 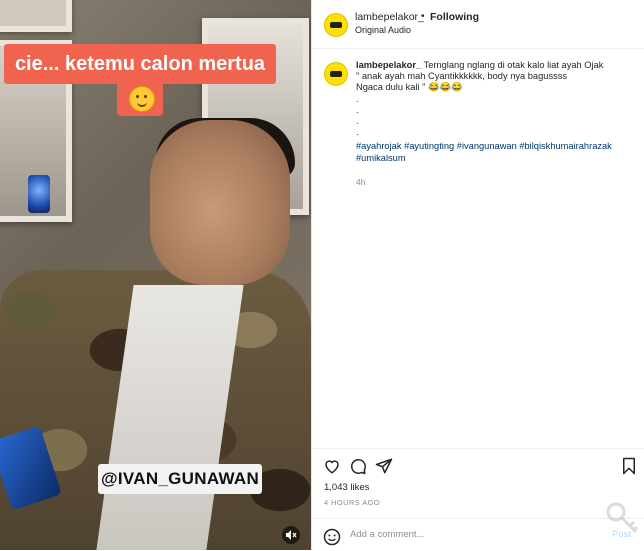 What do you see at coordinates (388, 65) in the screenshot?
I see `caption-username: lambepelakor_` at bounding box center [388, 65].